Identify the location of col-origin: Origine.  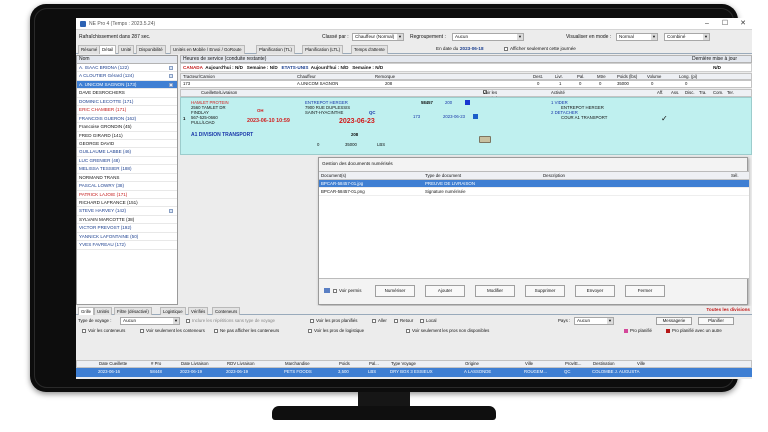
(472, 363).